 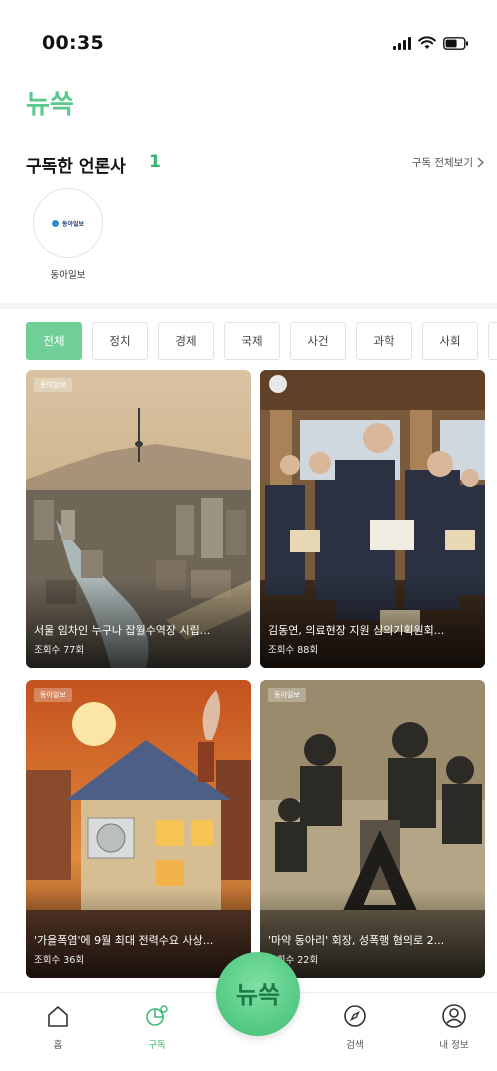 I want to click on wifi-icon, so click(x=427, y=42).